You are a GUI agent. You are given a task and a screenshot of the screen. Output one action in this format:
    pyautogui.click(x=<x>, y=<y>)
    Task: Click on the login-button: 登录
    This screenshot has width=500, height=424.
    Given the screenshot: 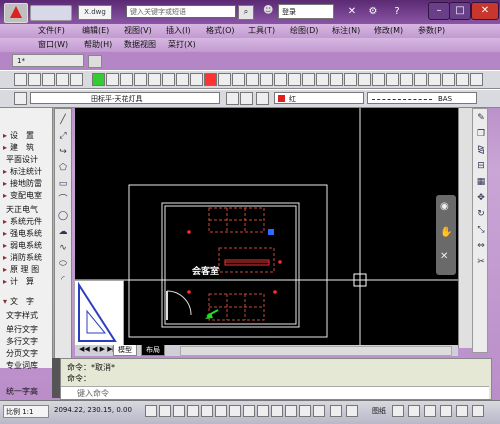 What is the action you would take?
    pyautogui.click(x=306, y=11)
    